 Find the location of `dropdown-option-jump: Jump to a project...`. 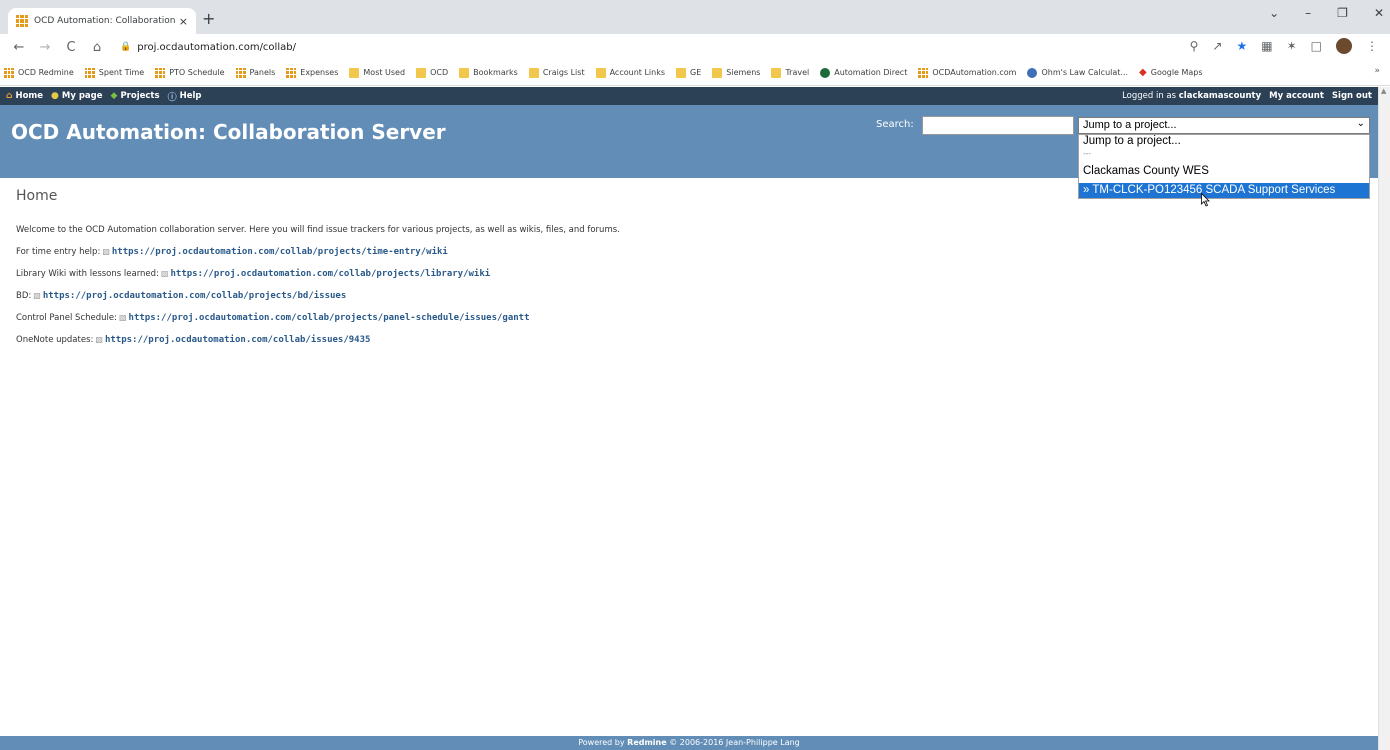

dropdown-option-jump: Jump to a project... is located at coordinates (1224, 141).